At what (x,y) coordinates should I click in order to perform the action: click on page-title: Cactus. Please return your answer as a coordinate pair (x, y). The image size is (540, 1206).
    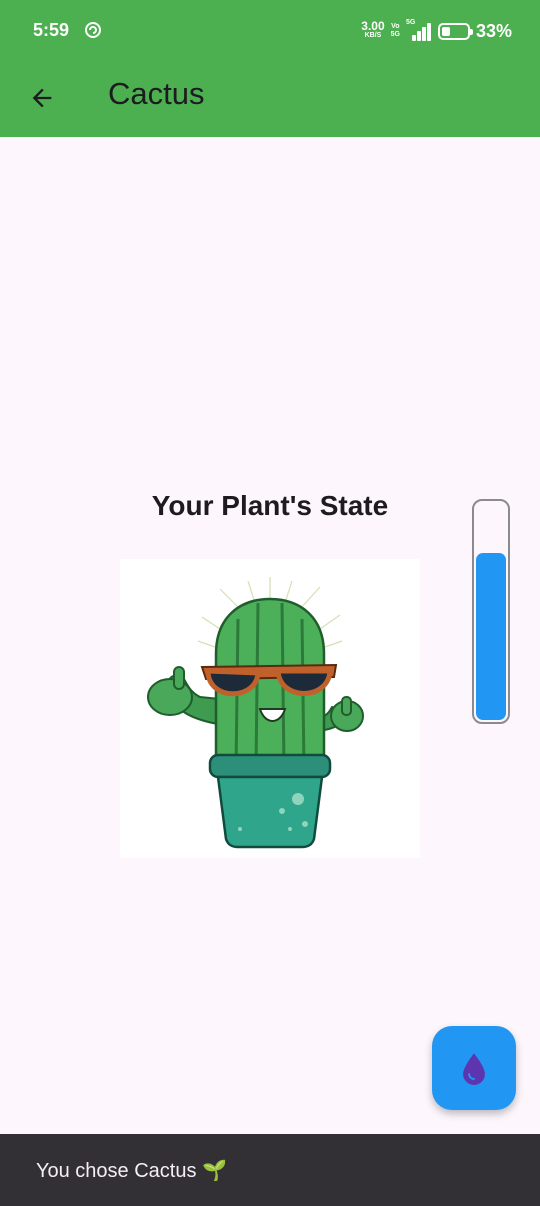
    Looking at the image, I should click on (156, 93).